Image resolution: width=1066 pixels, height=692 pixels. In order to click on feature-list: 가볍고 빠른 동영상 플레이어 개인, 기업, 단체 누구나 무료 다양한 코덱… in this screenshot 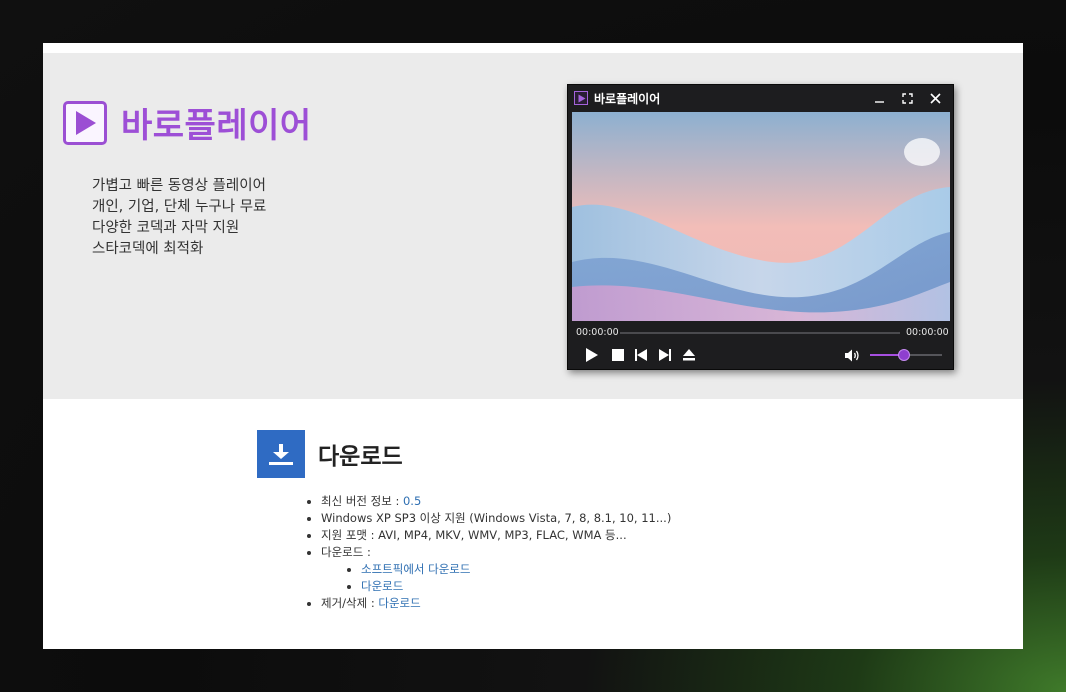, I will do `click(179, 218)`.